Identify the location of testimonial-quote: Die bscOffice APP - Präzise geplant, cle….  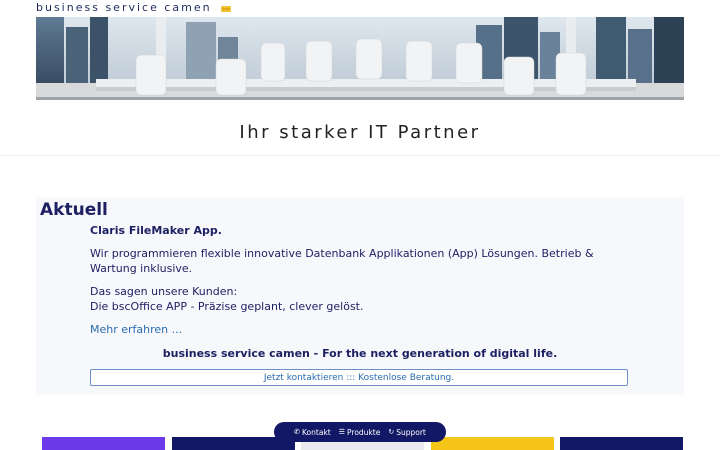
(227, 306).